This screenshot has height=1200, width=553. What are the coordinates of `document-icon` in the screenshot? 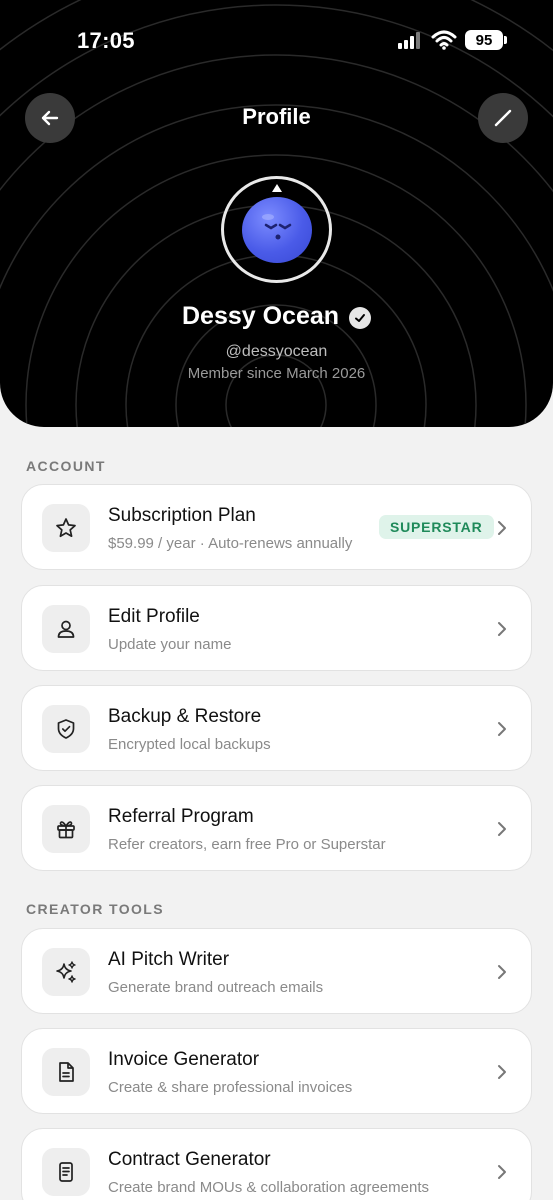 It's located at (66, 1072).